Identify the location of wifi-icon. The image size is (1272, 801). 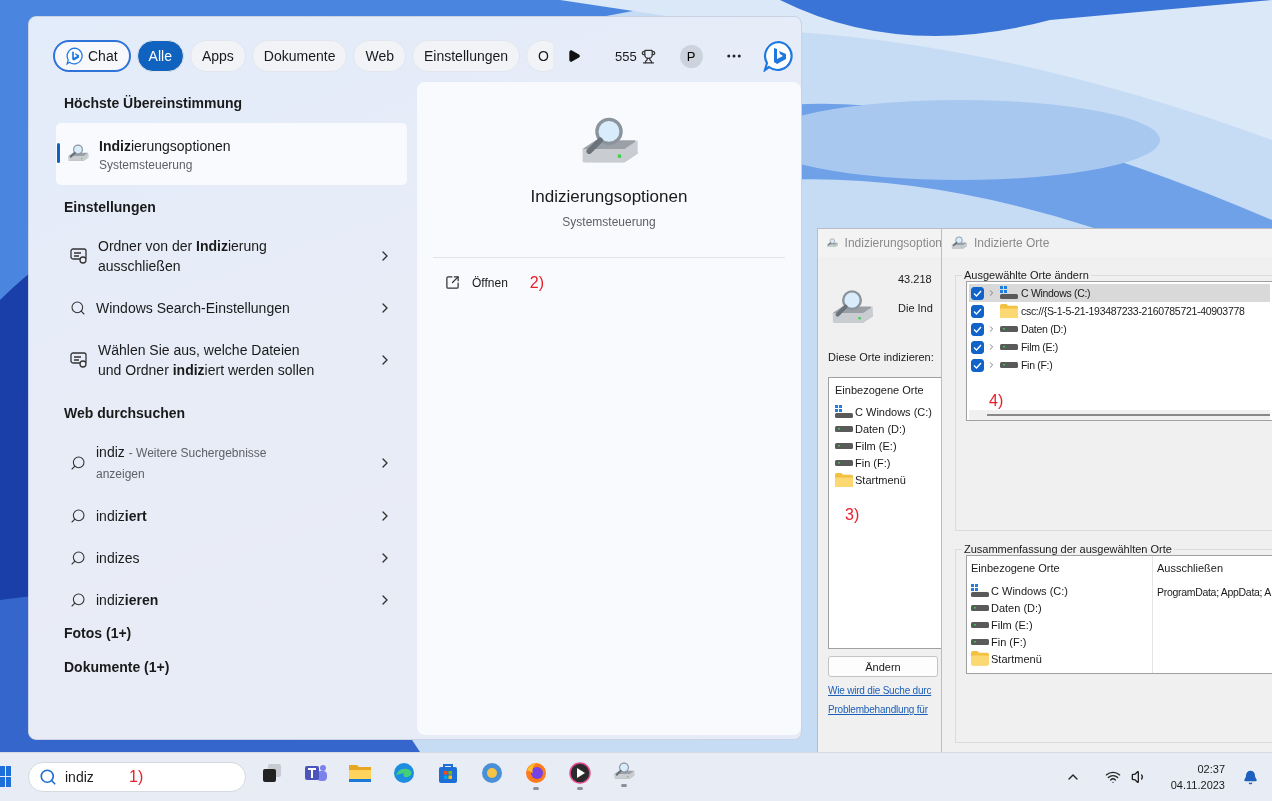
(1112, 777).